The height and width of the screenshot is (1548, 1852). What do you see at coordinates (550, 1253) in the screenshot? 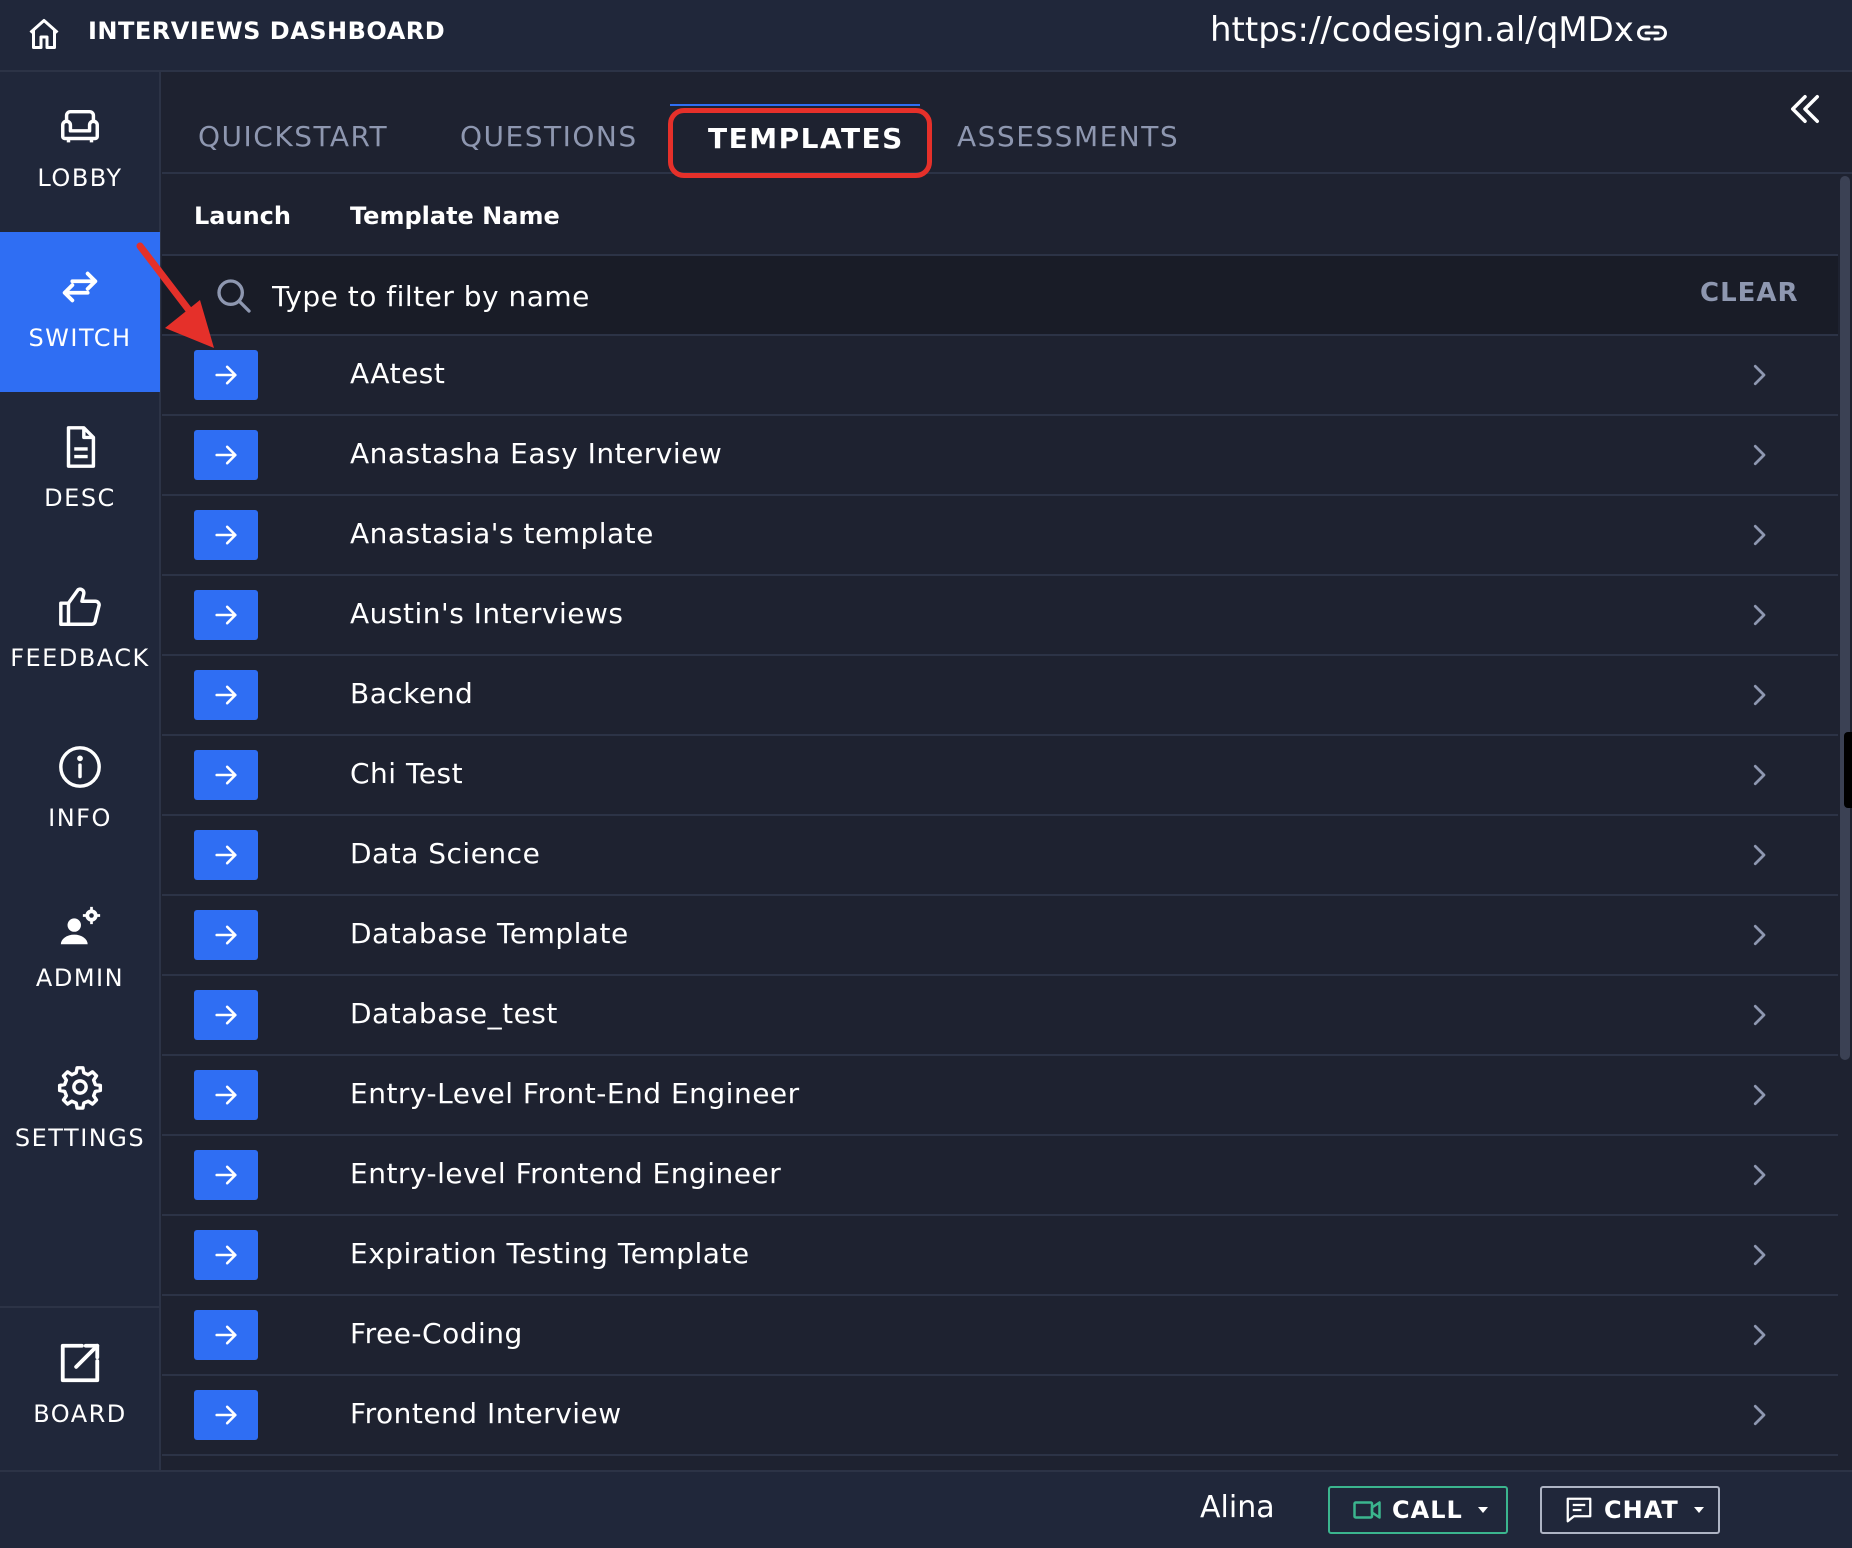
I see `template-name: Expiration Testing Template` at bounding box center [550, 1253].